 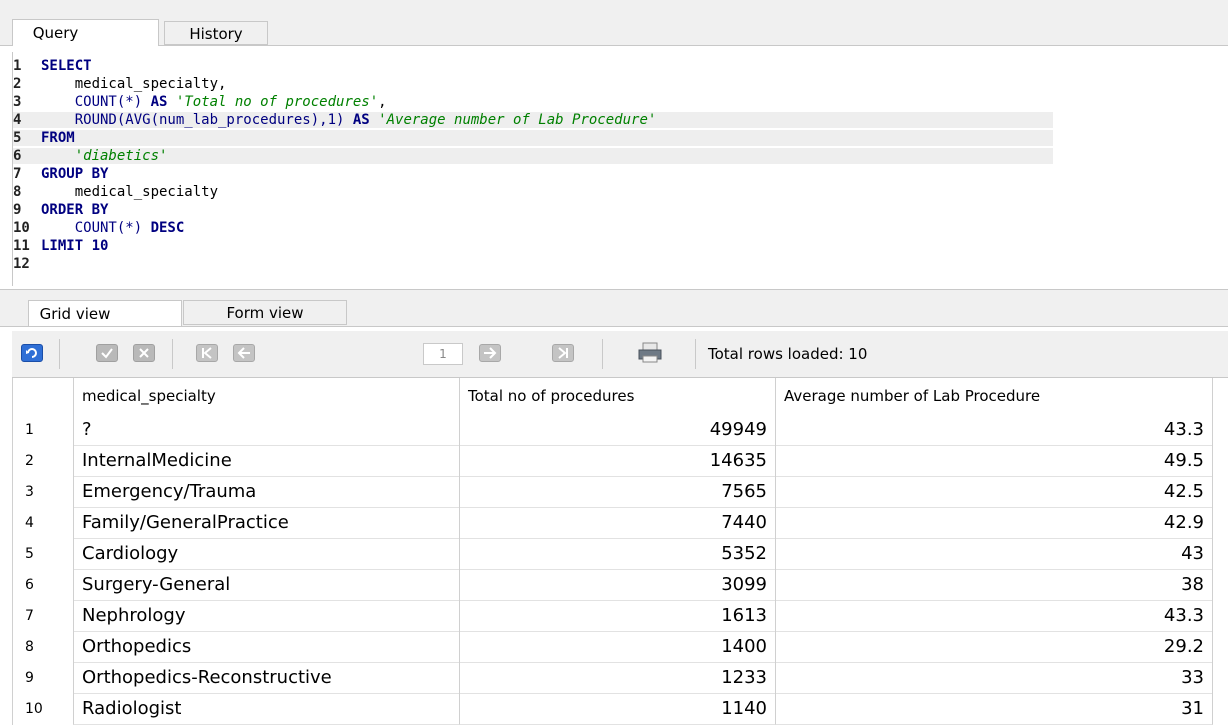 I want to click on line-number: 5, so click(x=17, y=138).